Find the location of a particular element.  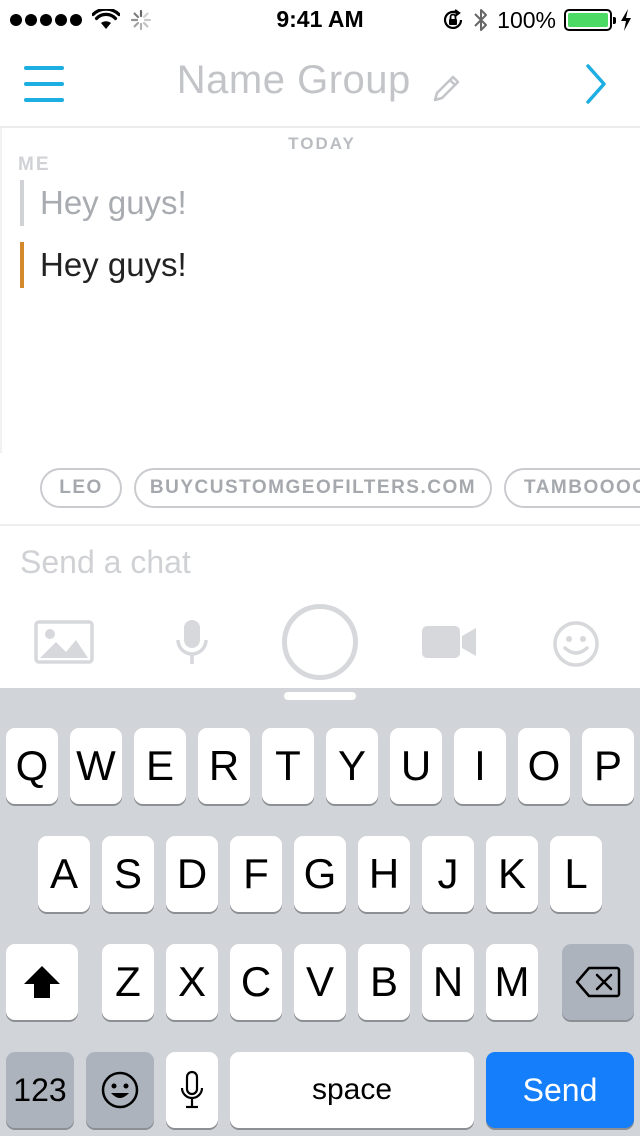

composer-tools is located at coordinates (320, 644).